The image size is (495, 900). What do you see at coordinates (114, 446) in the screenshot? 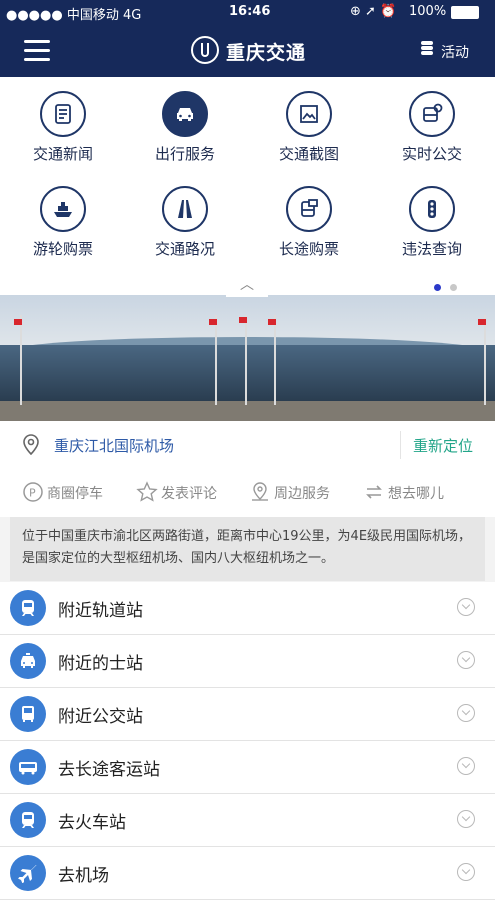
I see `location-name: 重庆江北国际机场` at bounding box center [114, 446].